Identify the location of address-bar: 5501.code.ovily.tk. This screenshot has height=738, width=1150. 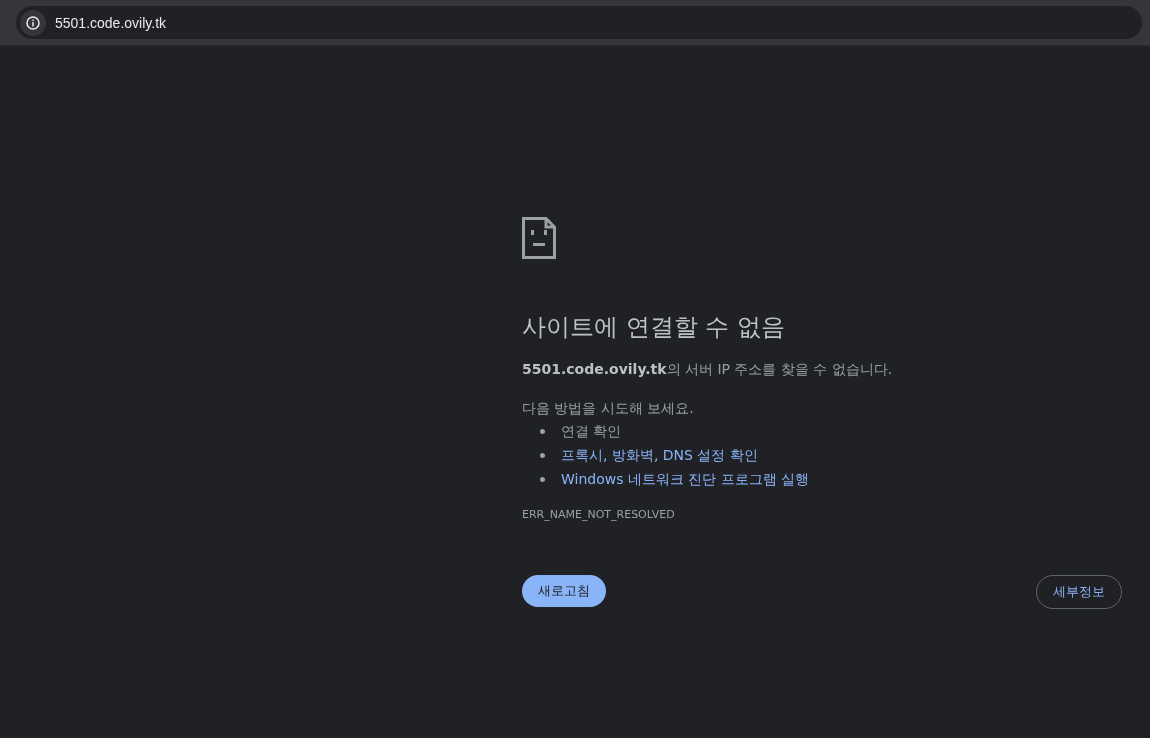
(579, 22).